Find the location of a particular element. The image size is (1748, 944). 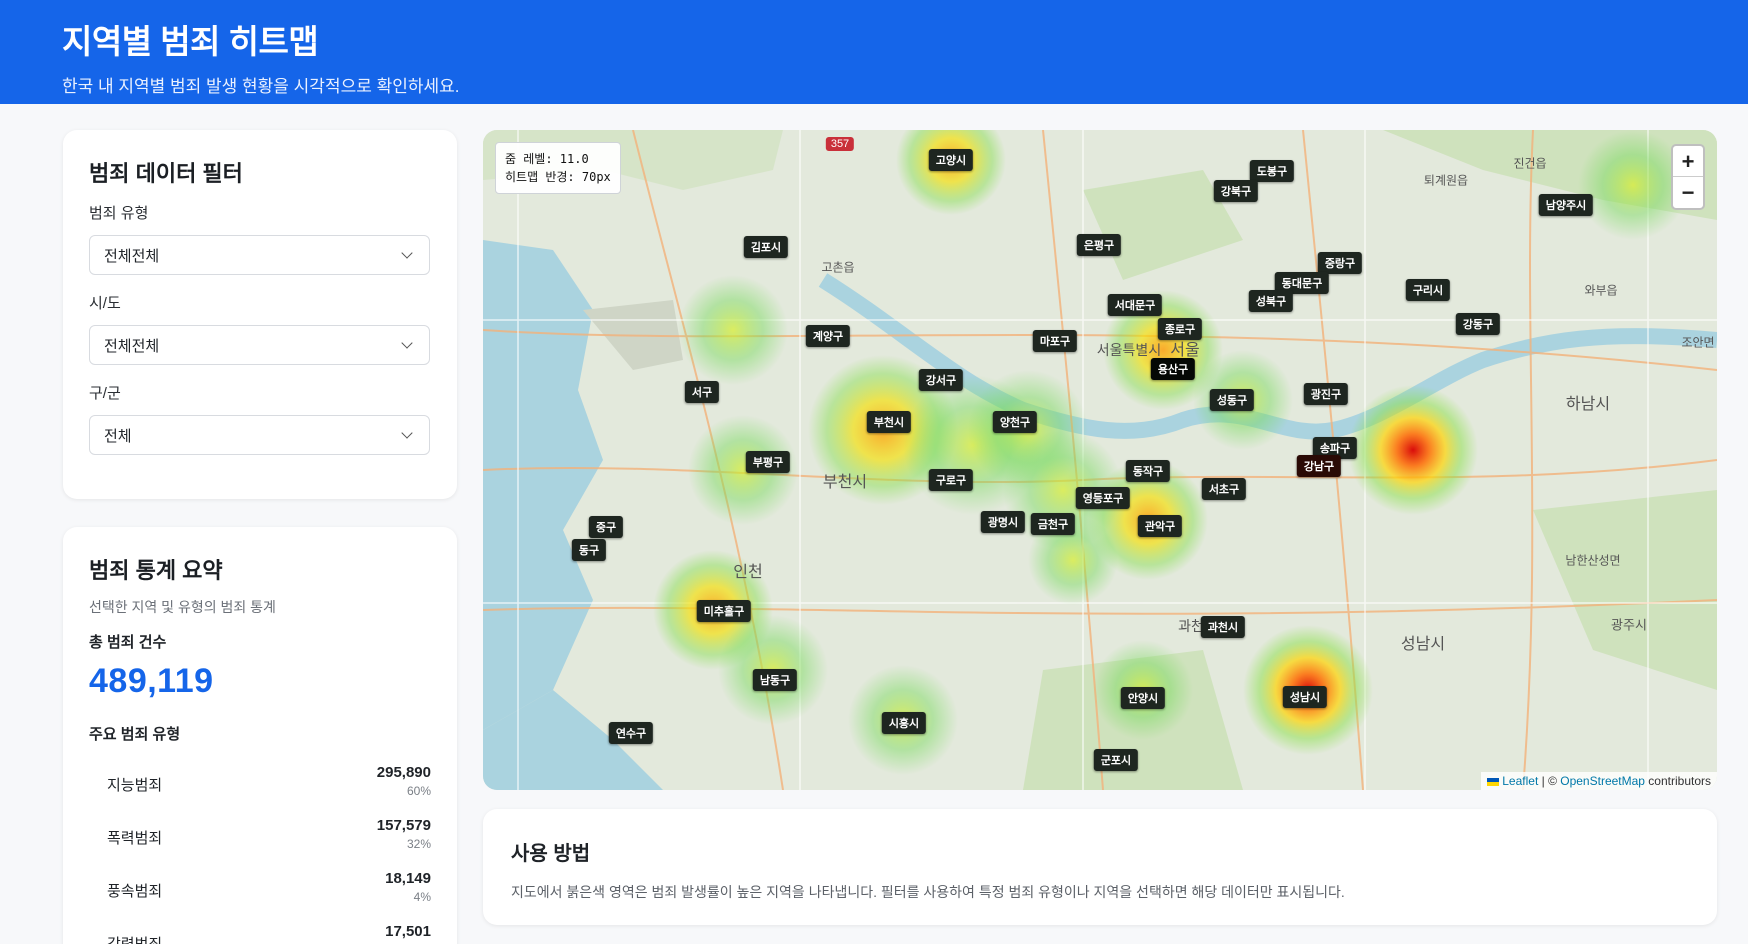

zoom-in-button: + is located at coordinates (1688, 161).